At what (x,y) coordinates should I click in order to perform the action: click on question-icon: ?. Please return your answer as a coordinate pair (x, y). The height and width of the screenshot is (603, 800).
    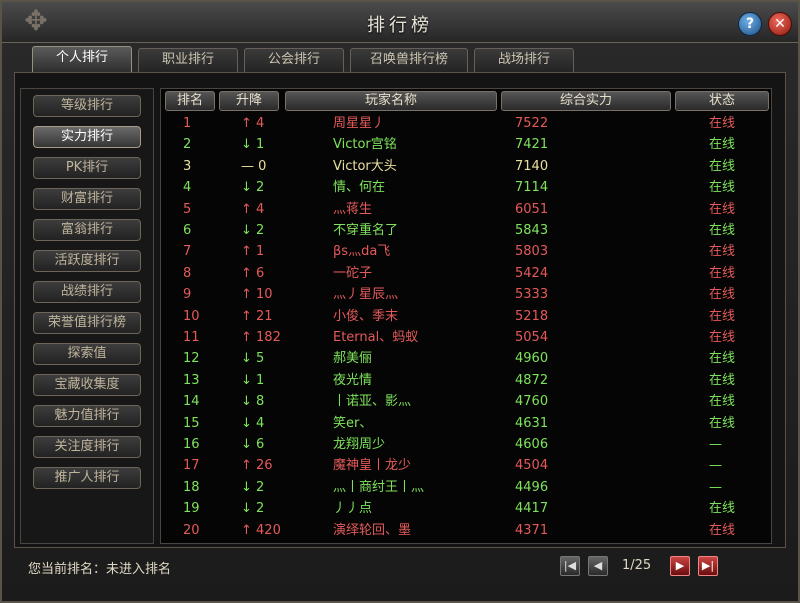
    Looking at the image, I should click on (750, 24).